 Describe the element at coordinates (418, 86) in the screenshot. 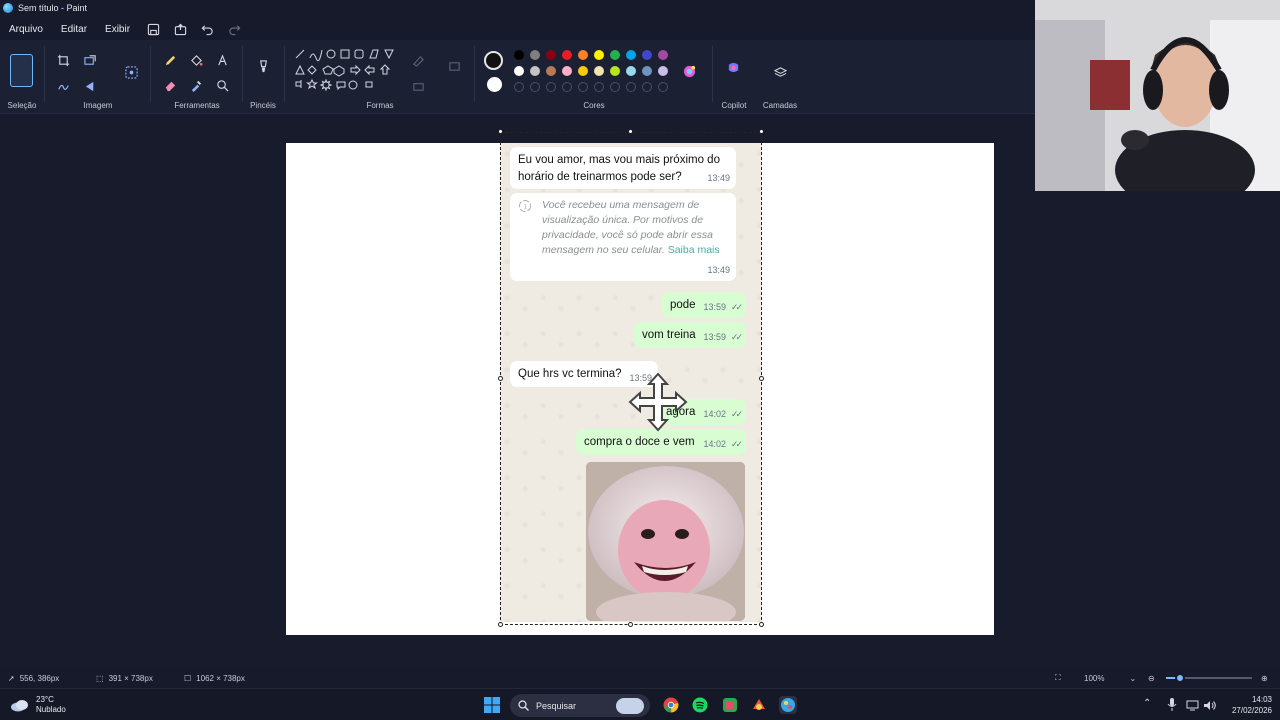

I see `shape-style-icon` at that location.